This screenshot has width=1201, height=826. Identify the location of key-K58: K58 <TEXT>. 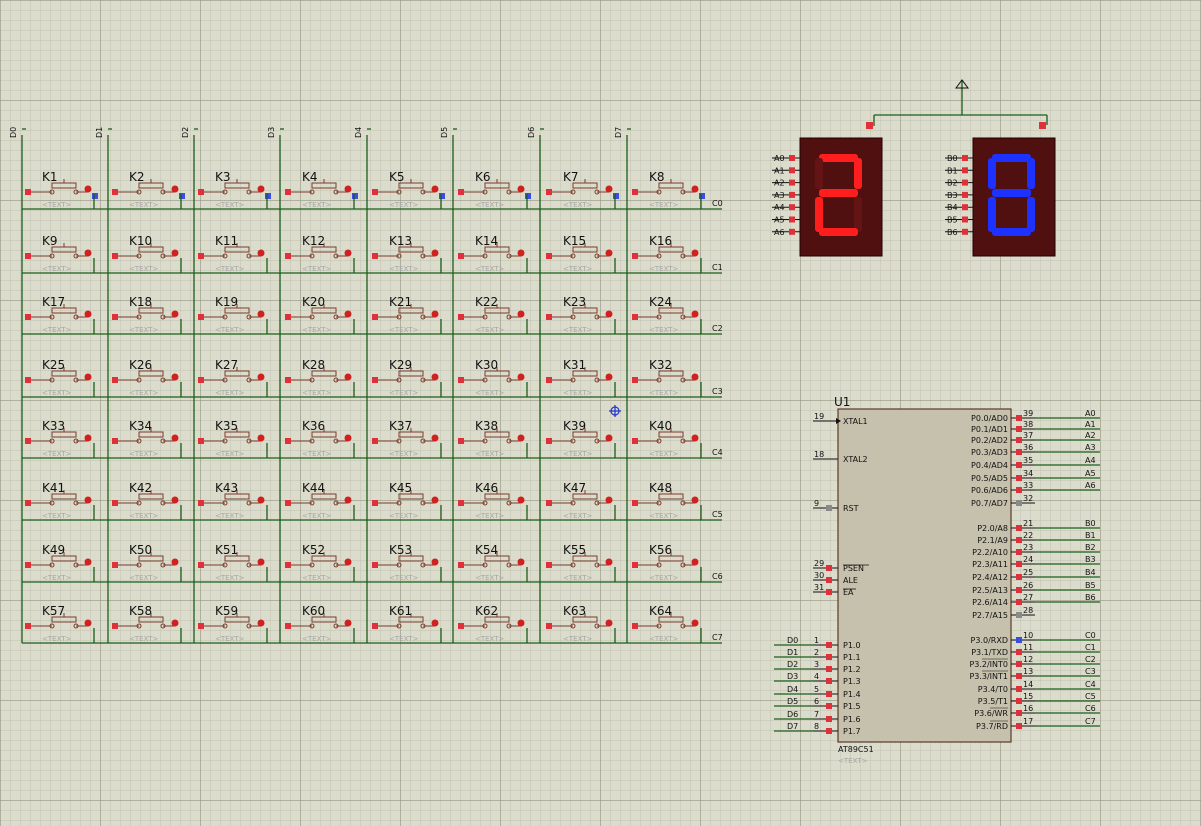
(147, 623).